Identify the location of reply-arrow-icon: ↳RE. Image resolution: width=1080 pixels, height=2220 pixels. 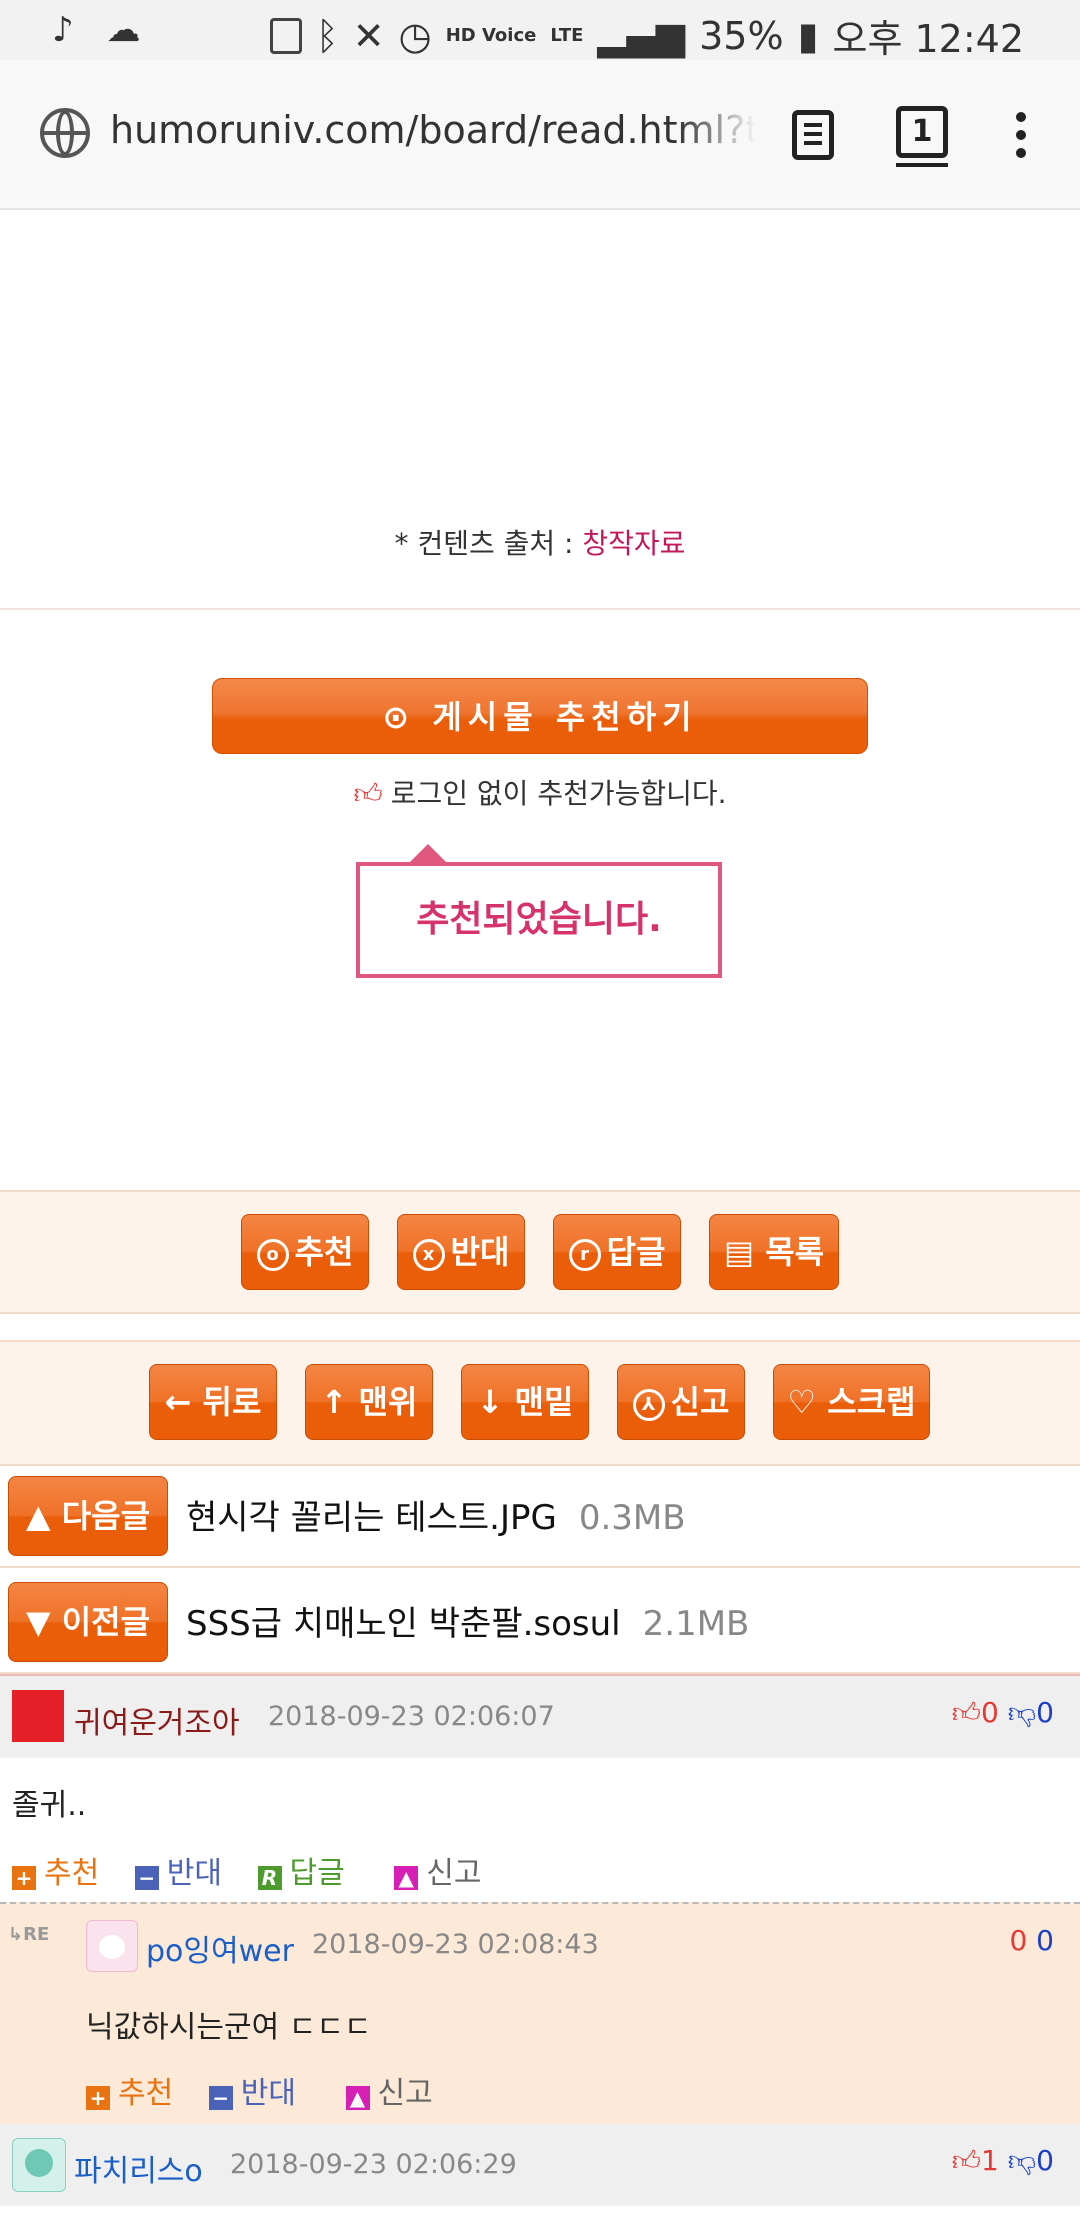
(29, 1934).